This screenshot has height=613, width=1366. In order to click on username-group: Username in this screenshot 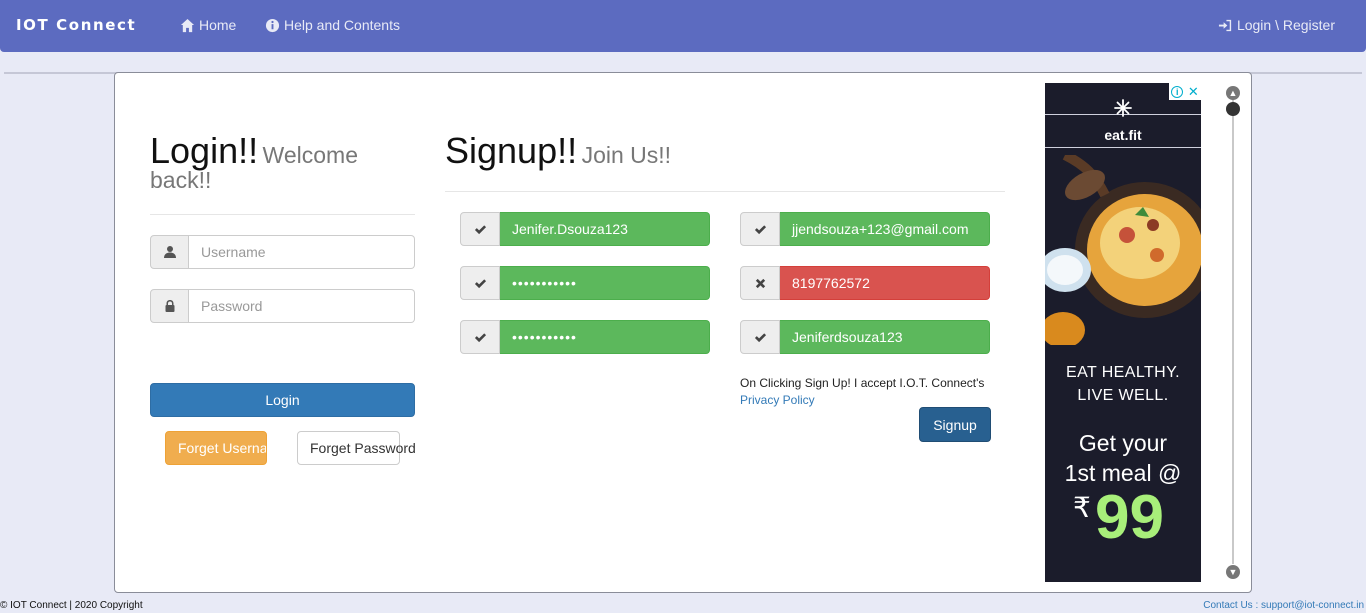, I will do `click(282, 252)`.